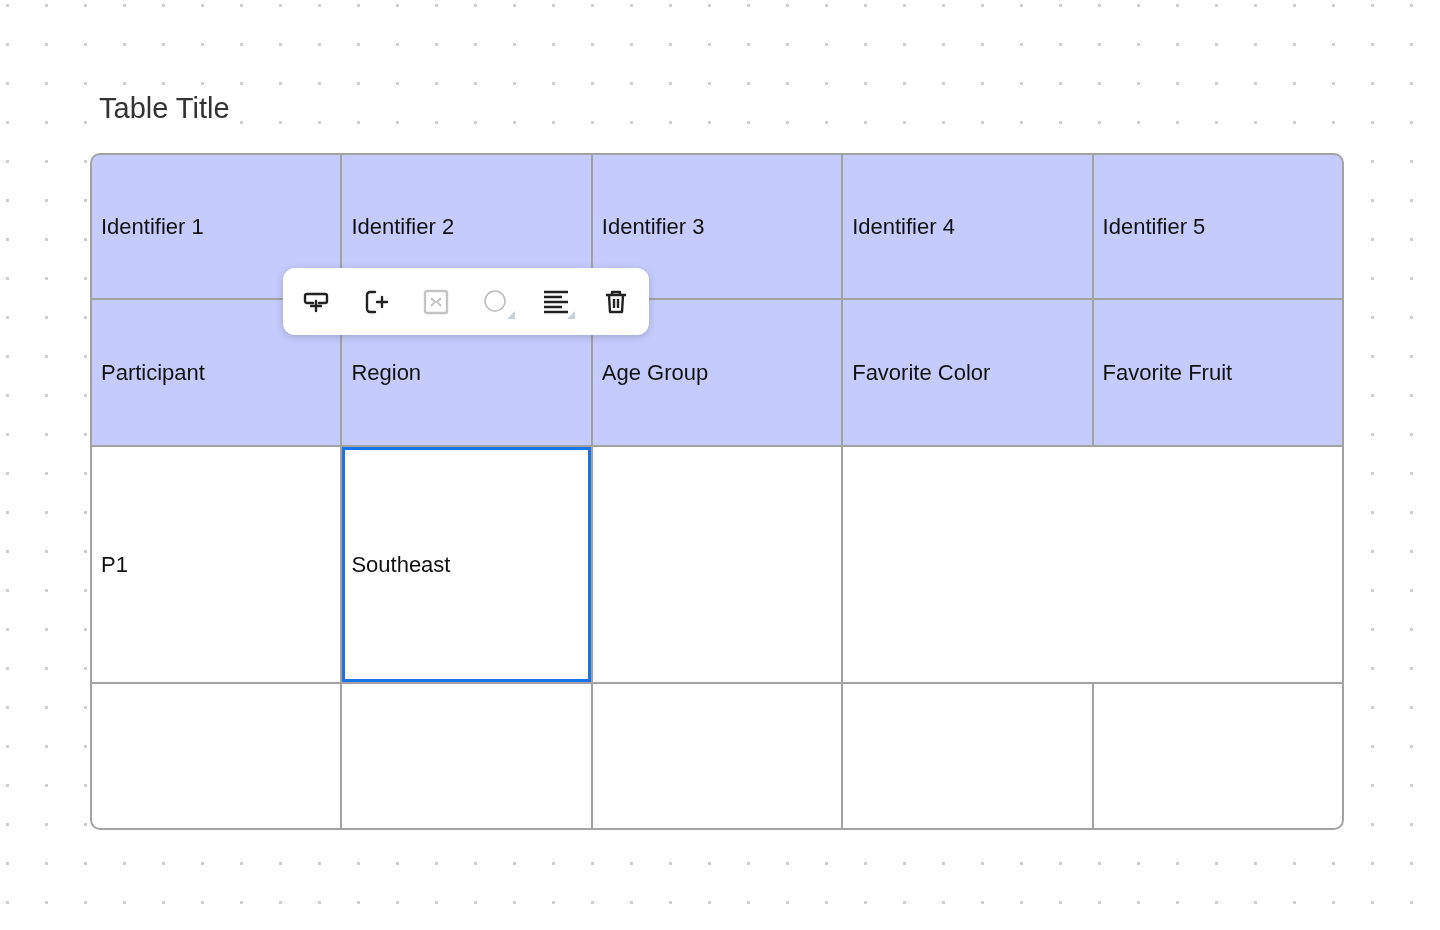  What do you see at coordinates (1217, 372) in the screenshot?
I see `header-cell: Favorite Fruit` at bounding box center [1217, 372].